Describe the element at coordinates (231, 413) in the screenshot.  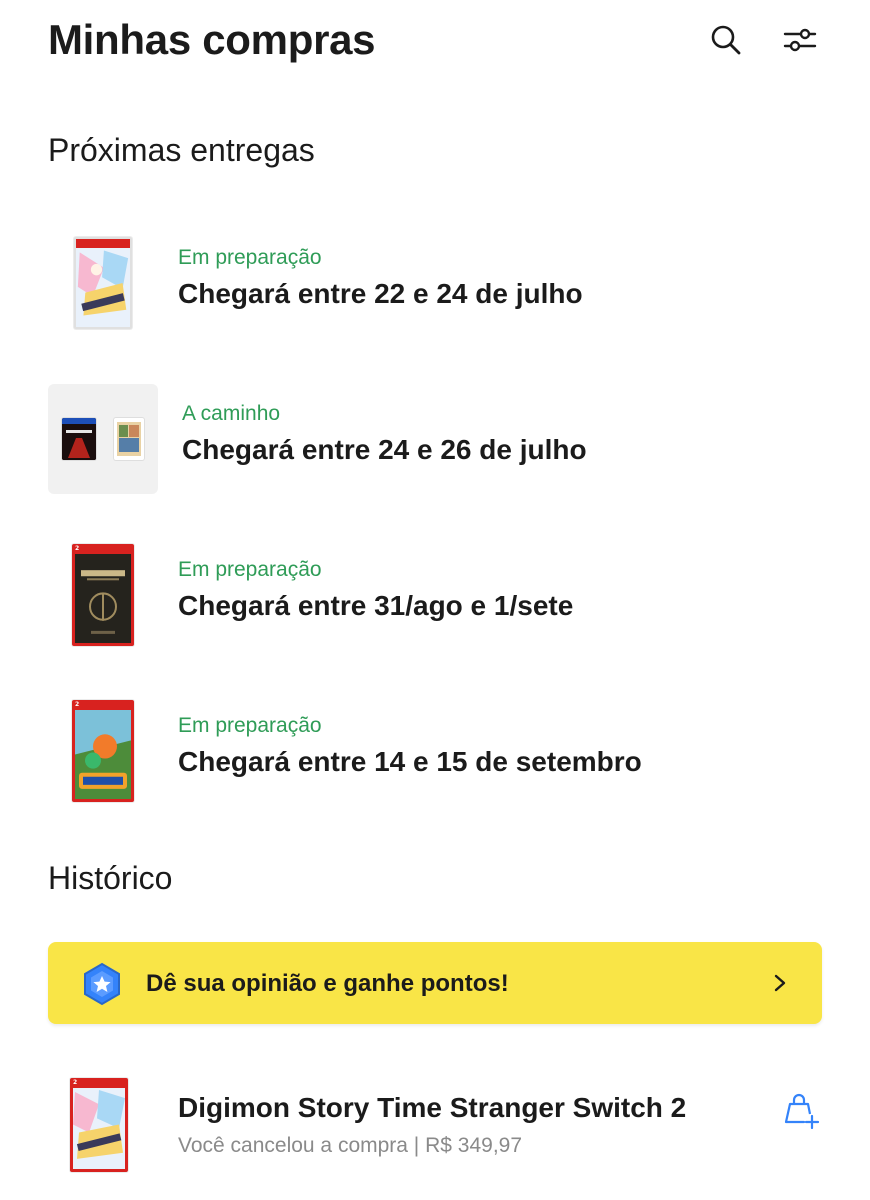
I see `delivery-status: A caminho` at that location.